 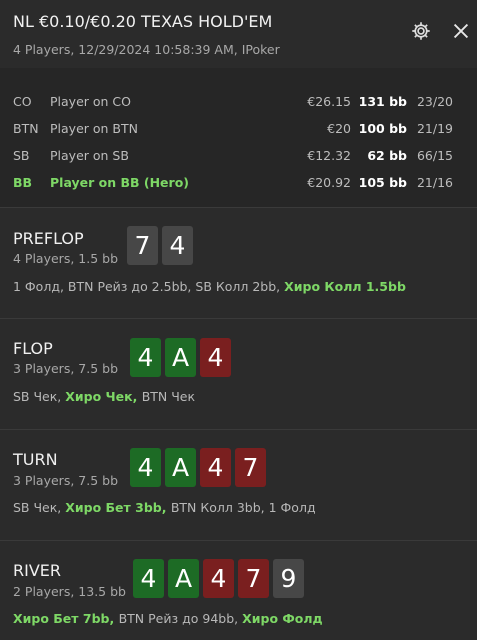 I want to click on street-name: FLOP, so click(x=33, y=348).